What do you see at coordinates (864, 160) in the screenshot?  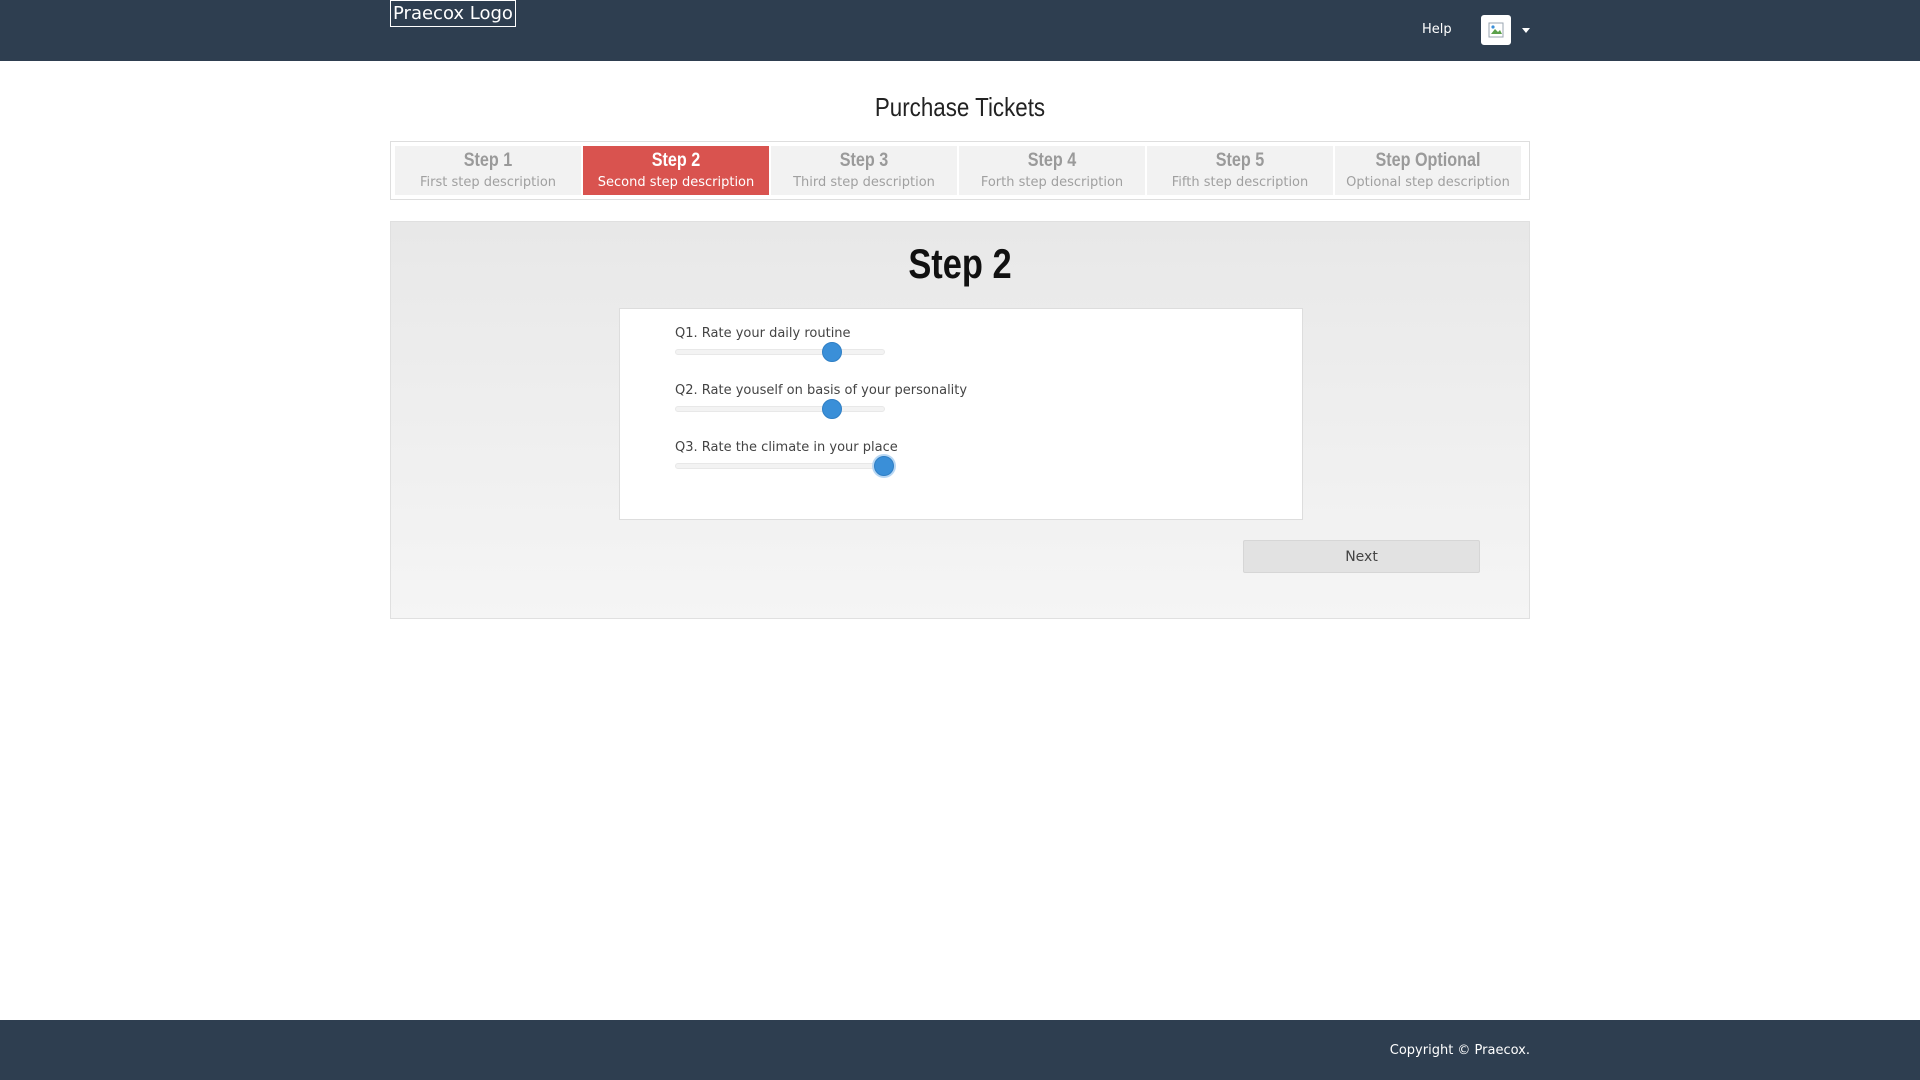 I see `step-title: Step 3` at bounding box center [864, 160].